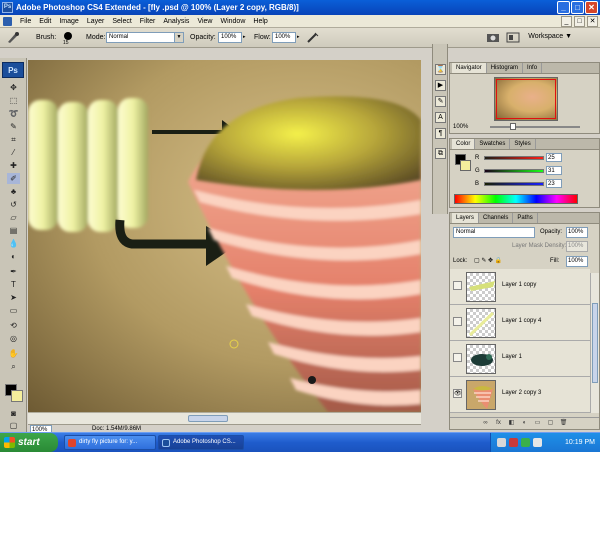  What do you see at coordinates (466, 218) in the screenshot?
I see `tab-layers: Layers` at bounding box center [466, 218].